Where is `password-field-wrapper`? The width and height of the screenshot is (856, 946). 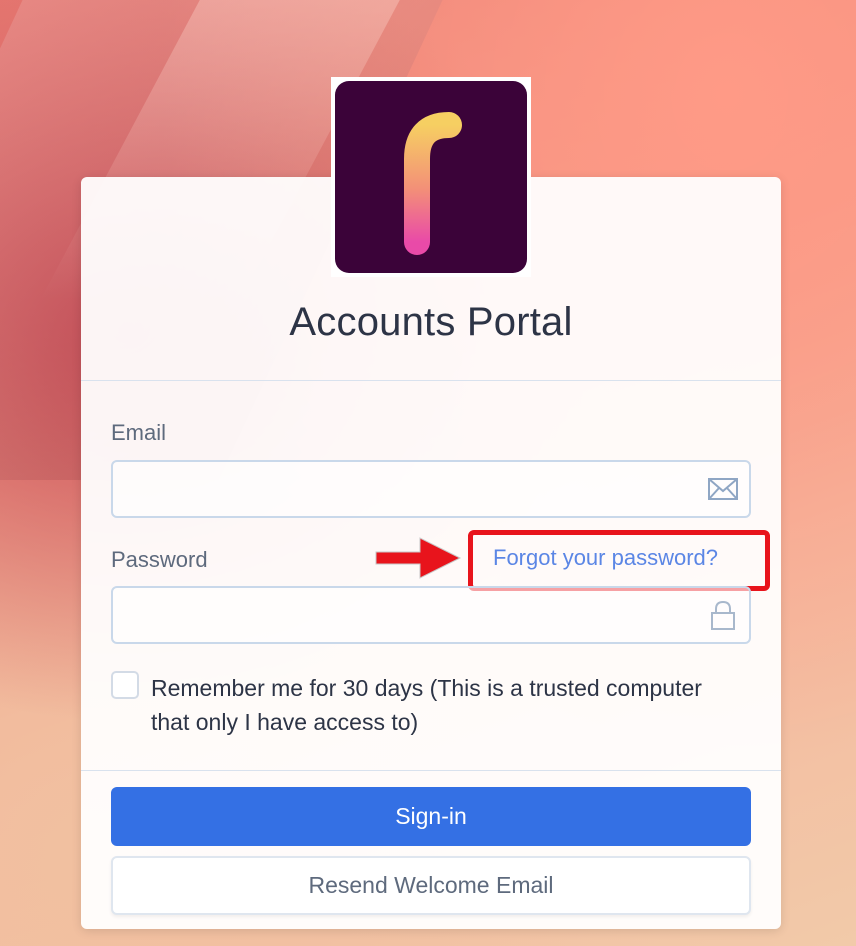 password-field-wrapper is located at coordinates (431, 615).